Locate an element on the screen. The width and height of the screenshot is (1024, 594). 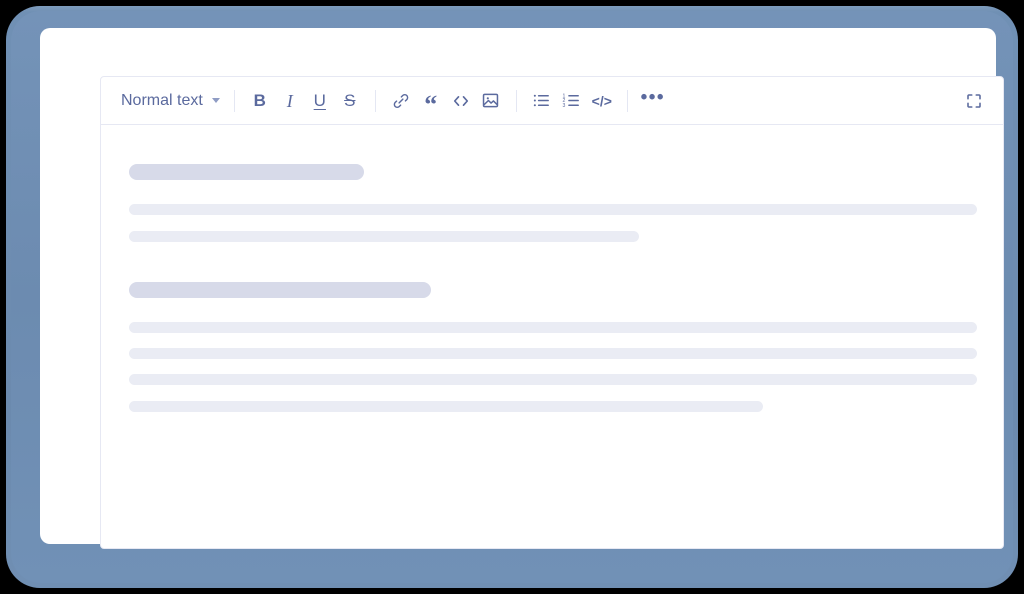
inline-code-button is located at coordinates (461, 101).